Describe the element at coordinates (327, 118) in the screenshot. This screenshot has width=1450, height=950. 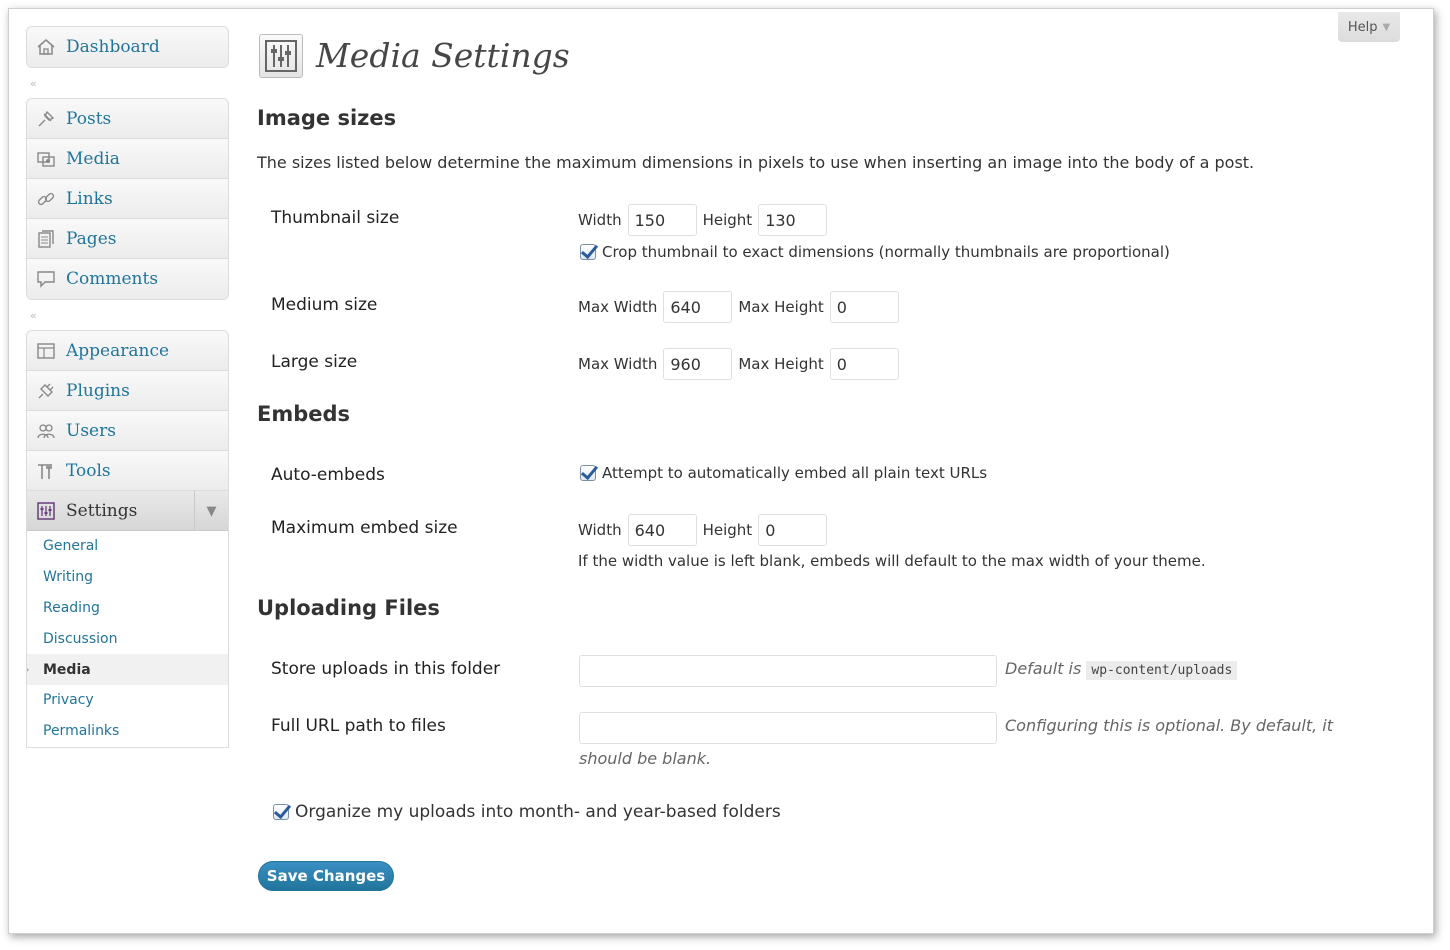
I see `section-title-image-sizes: Image sizes` at that location.